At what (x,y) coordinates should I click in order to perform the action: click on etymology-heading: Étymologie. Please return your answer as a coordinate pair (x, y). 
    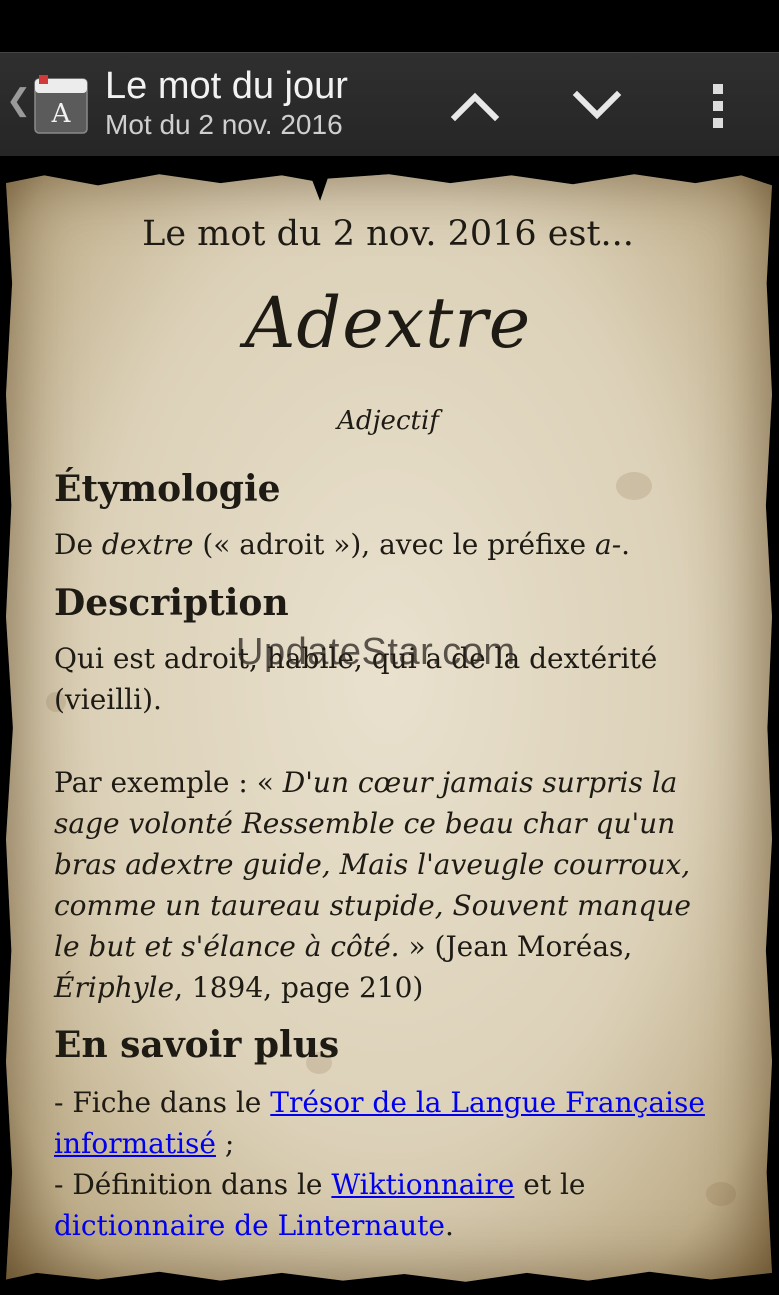
    Looking at the image, I should click on (167, 489).